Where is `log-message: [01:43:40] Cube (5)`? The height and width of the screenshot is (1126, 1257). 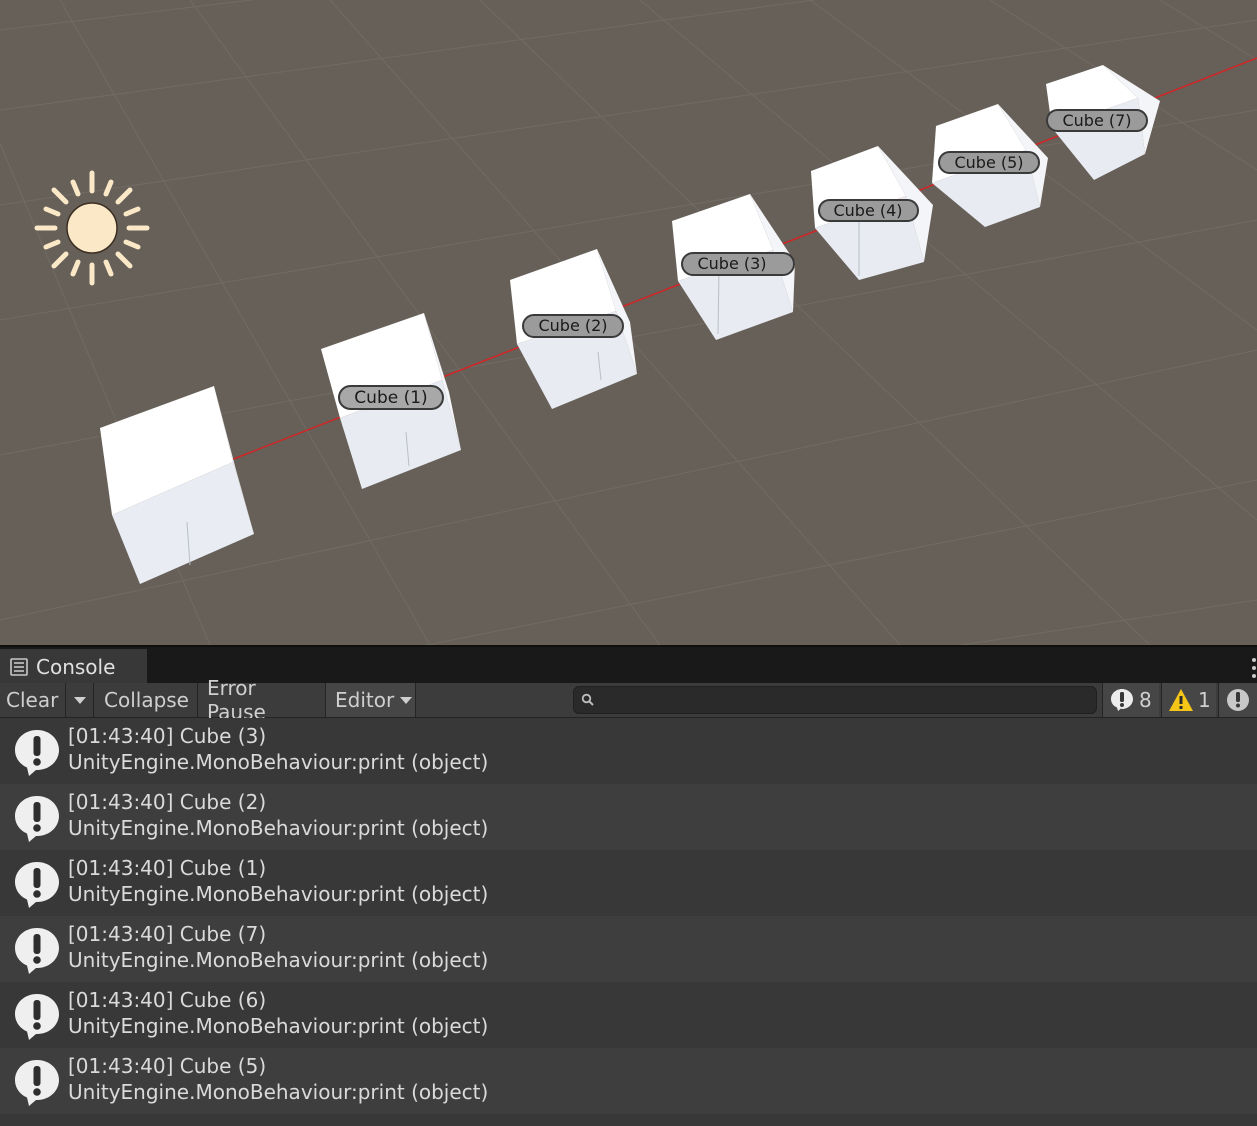 log-message: [01:43:40] Cube (5) is located at coordinates (167, 1066).